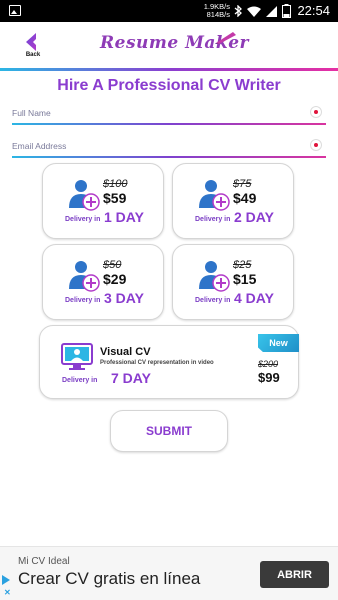  I want to click on back-label: Back, so click(33, 55).